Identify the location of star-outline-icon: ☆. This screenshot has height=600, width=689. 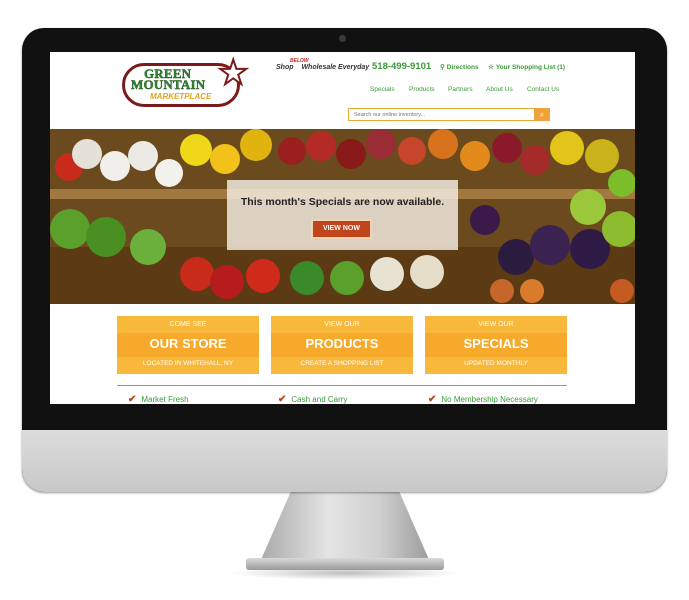
(491, 67).